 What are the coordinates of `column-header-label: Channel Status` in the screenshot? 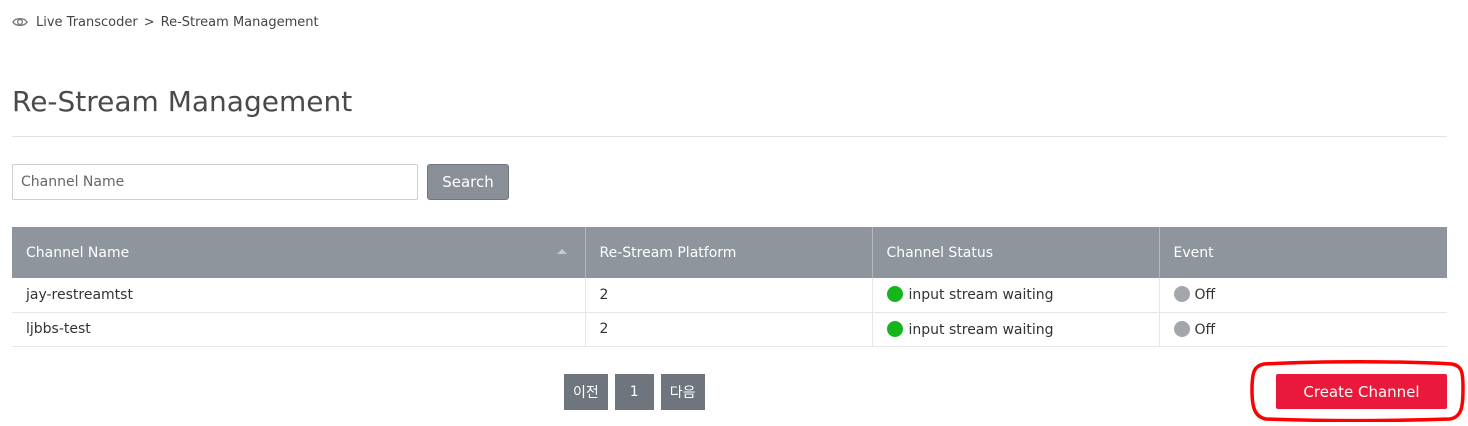 It's located at (940, 252).